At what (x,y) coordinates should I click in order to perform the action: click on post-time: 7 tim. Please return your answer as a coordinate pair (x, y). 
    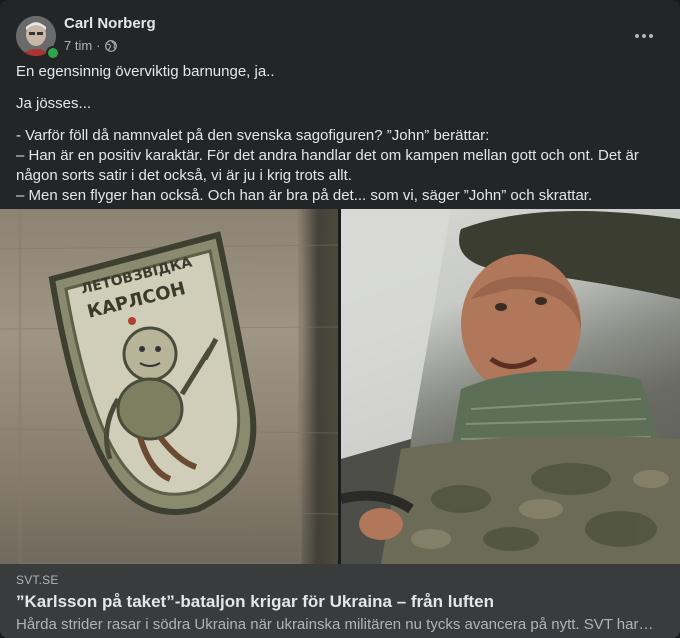
    Looking at the image, I should click on (78, 45).